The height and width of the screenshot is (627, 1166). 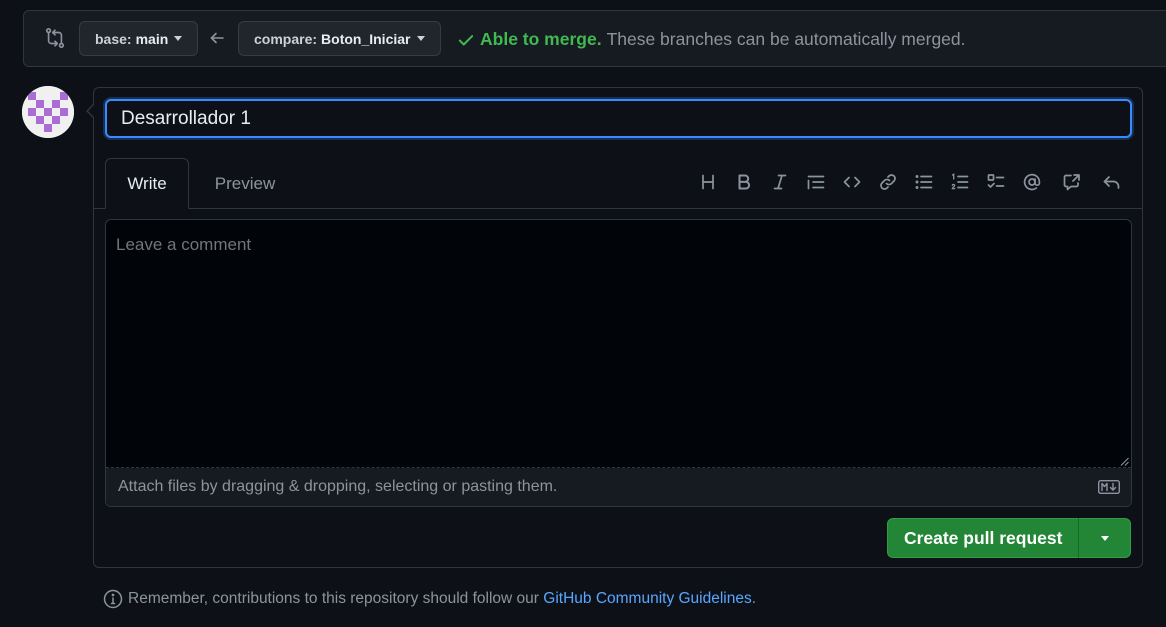 I want to click on base-branch-value: main, so click(x=152, y=38).